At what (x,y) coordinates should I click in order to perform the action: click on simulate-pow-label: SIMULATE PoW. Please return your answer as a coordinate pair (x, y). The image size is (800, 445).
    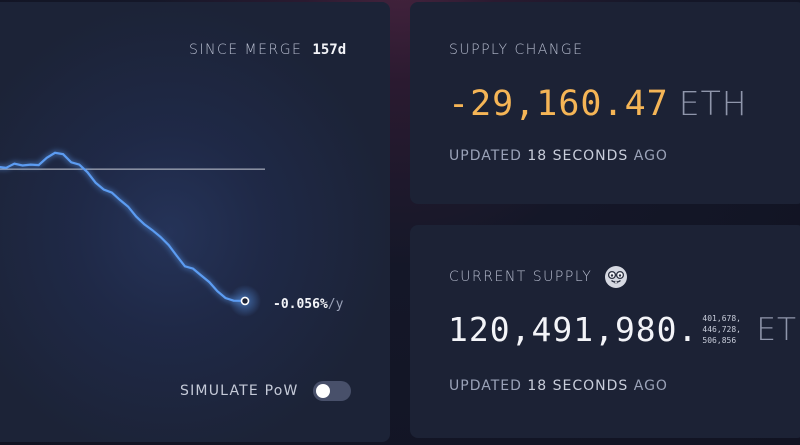
    Looking at the image, I should click on (239, 391).